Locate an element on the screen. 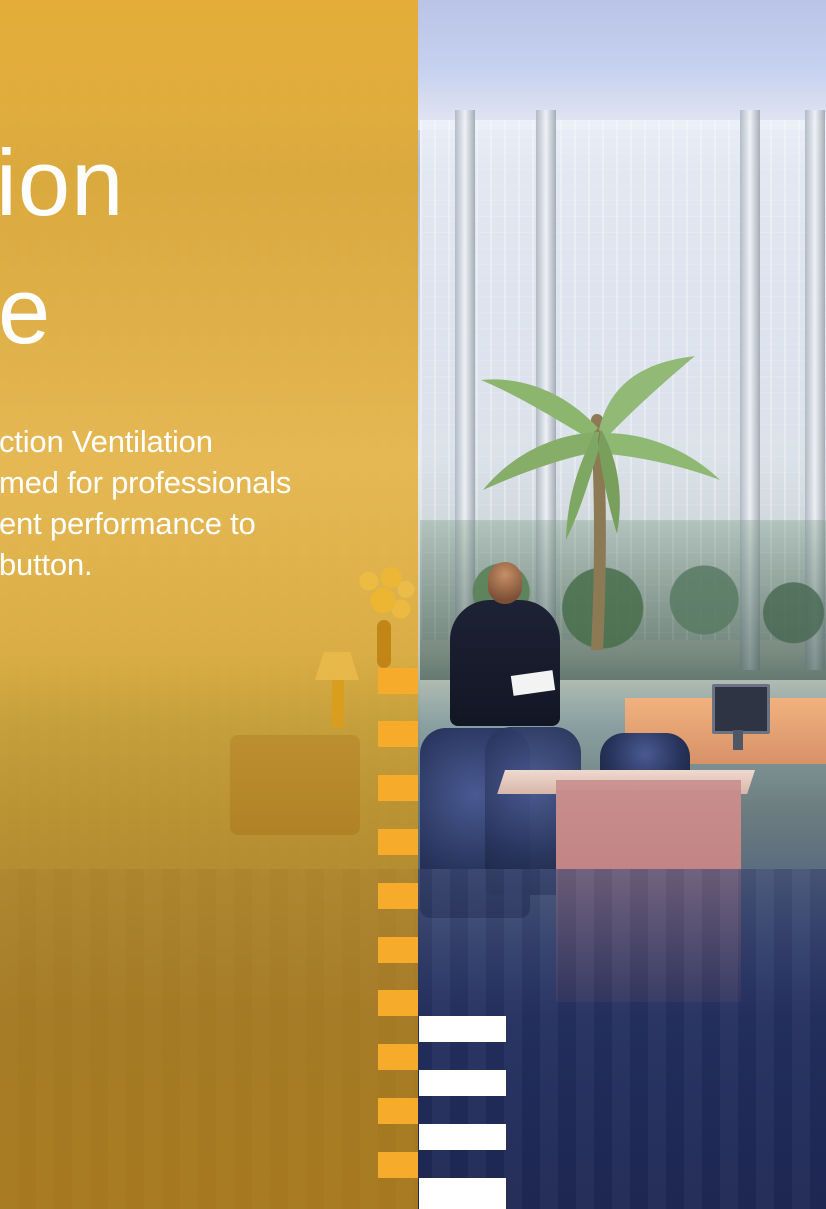 Image resolution: width=826 pixels, height=1209 pixels. decorative-bars is located at coordinates (442, 938).